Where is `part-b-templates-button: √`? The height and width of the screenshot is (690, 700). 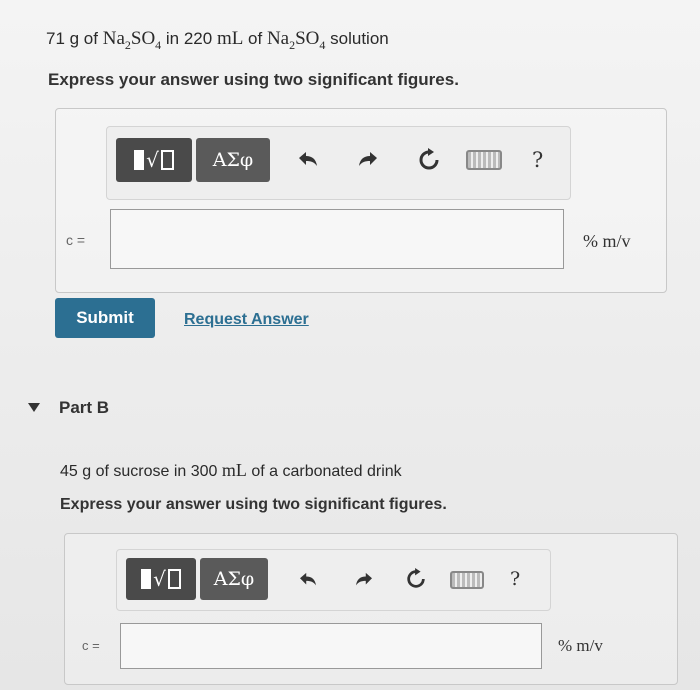 part-b-templates-button: √ is located at coordinates (161, 579).